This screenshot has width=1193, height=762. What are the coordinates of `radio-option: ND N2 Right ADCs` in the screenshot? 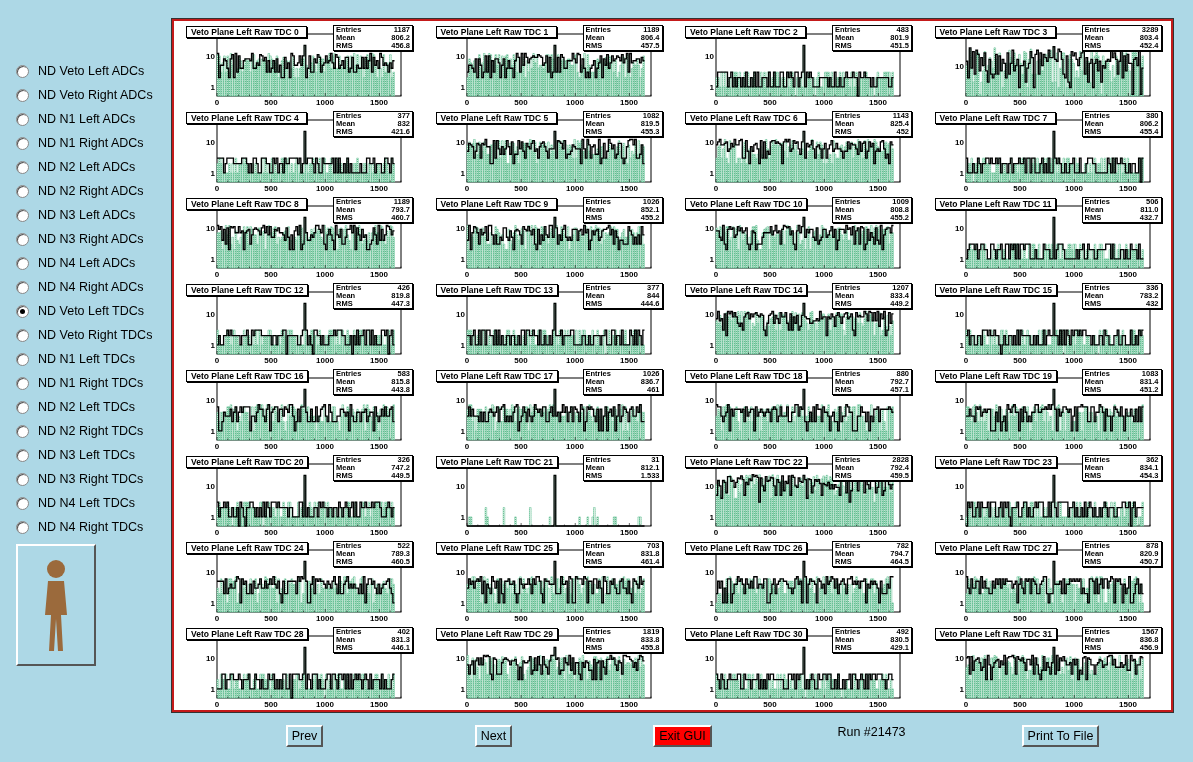 It's located at (94, 191).